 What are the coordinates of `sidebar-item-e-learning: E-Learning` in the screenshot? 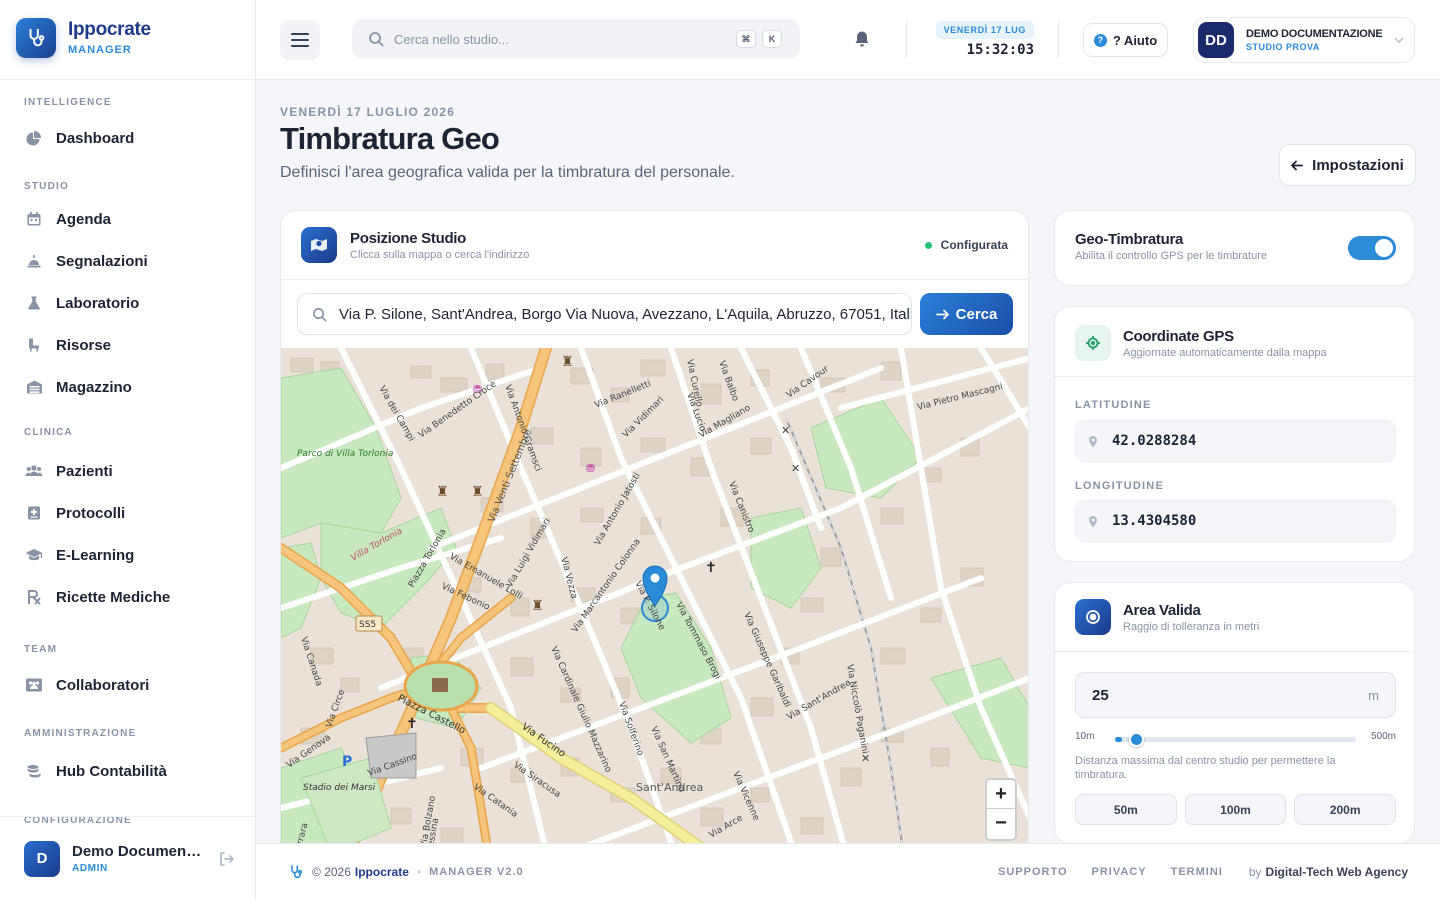 It's located at (127, 555).